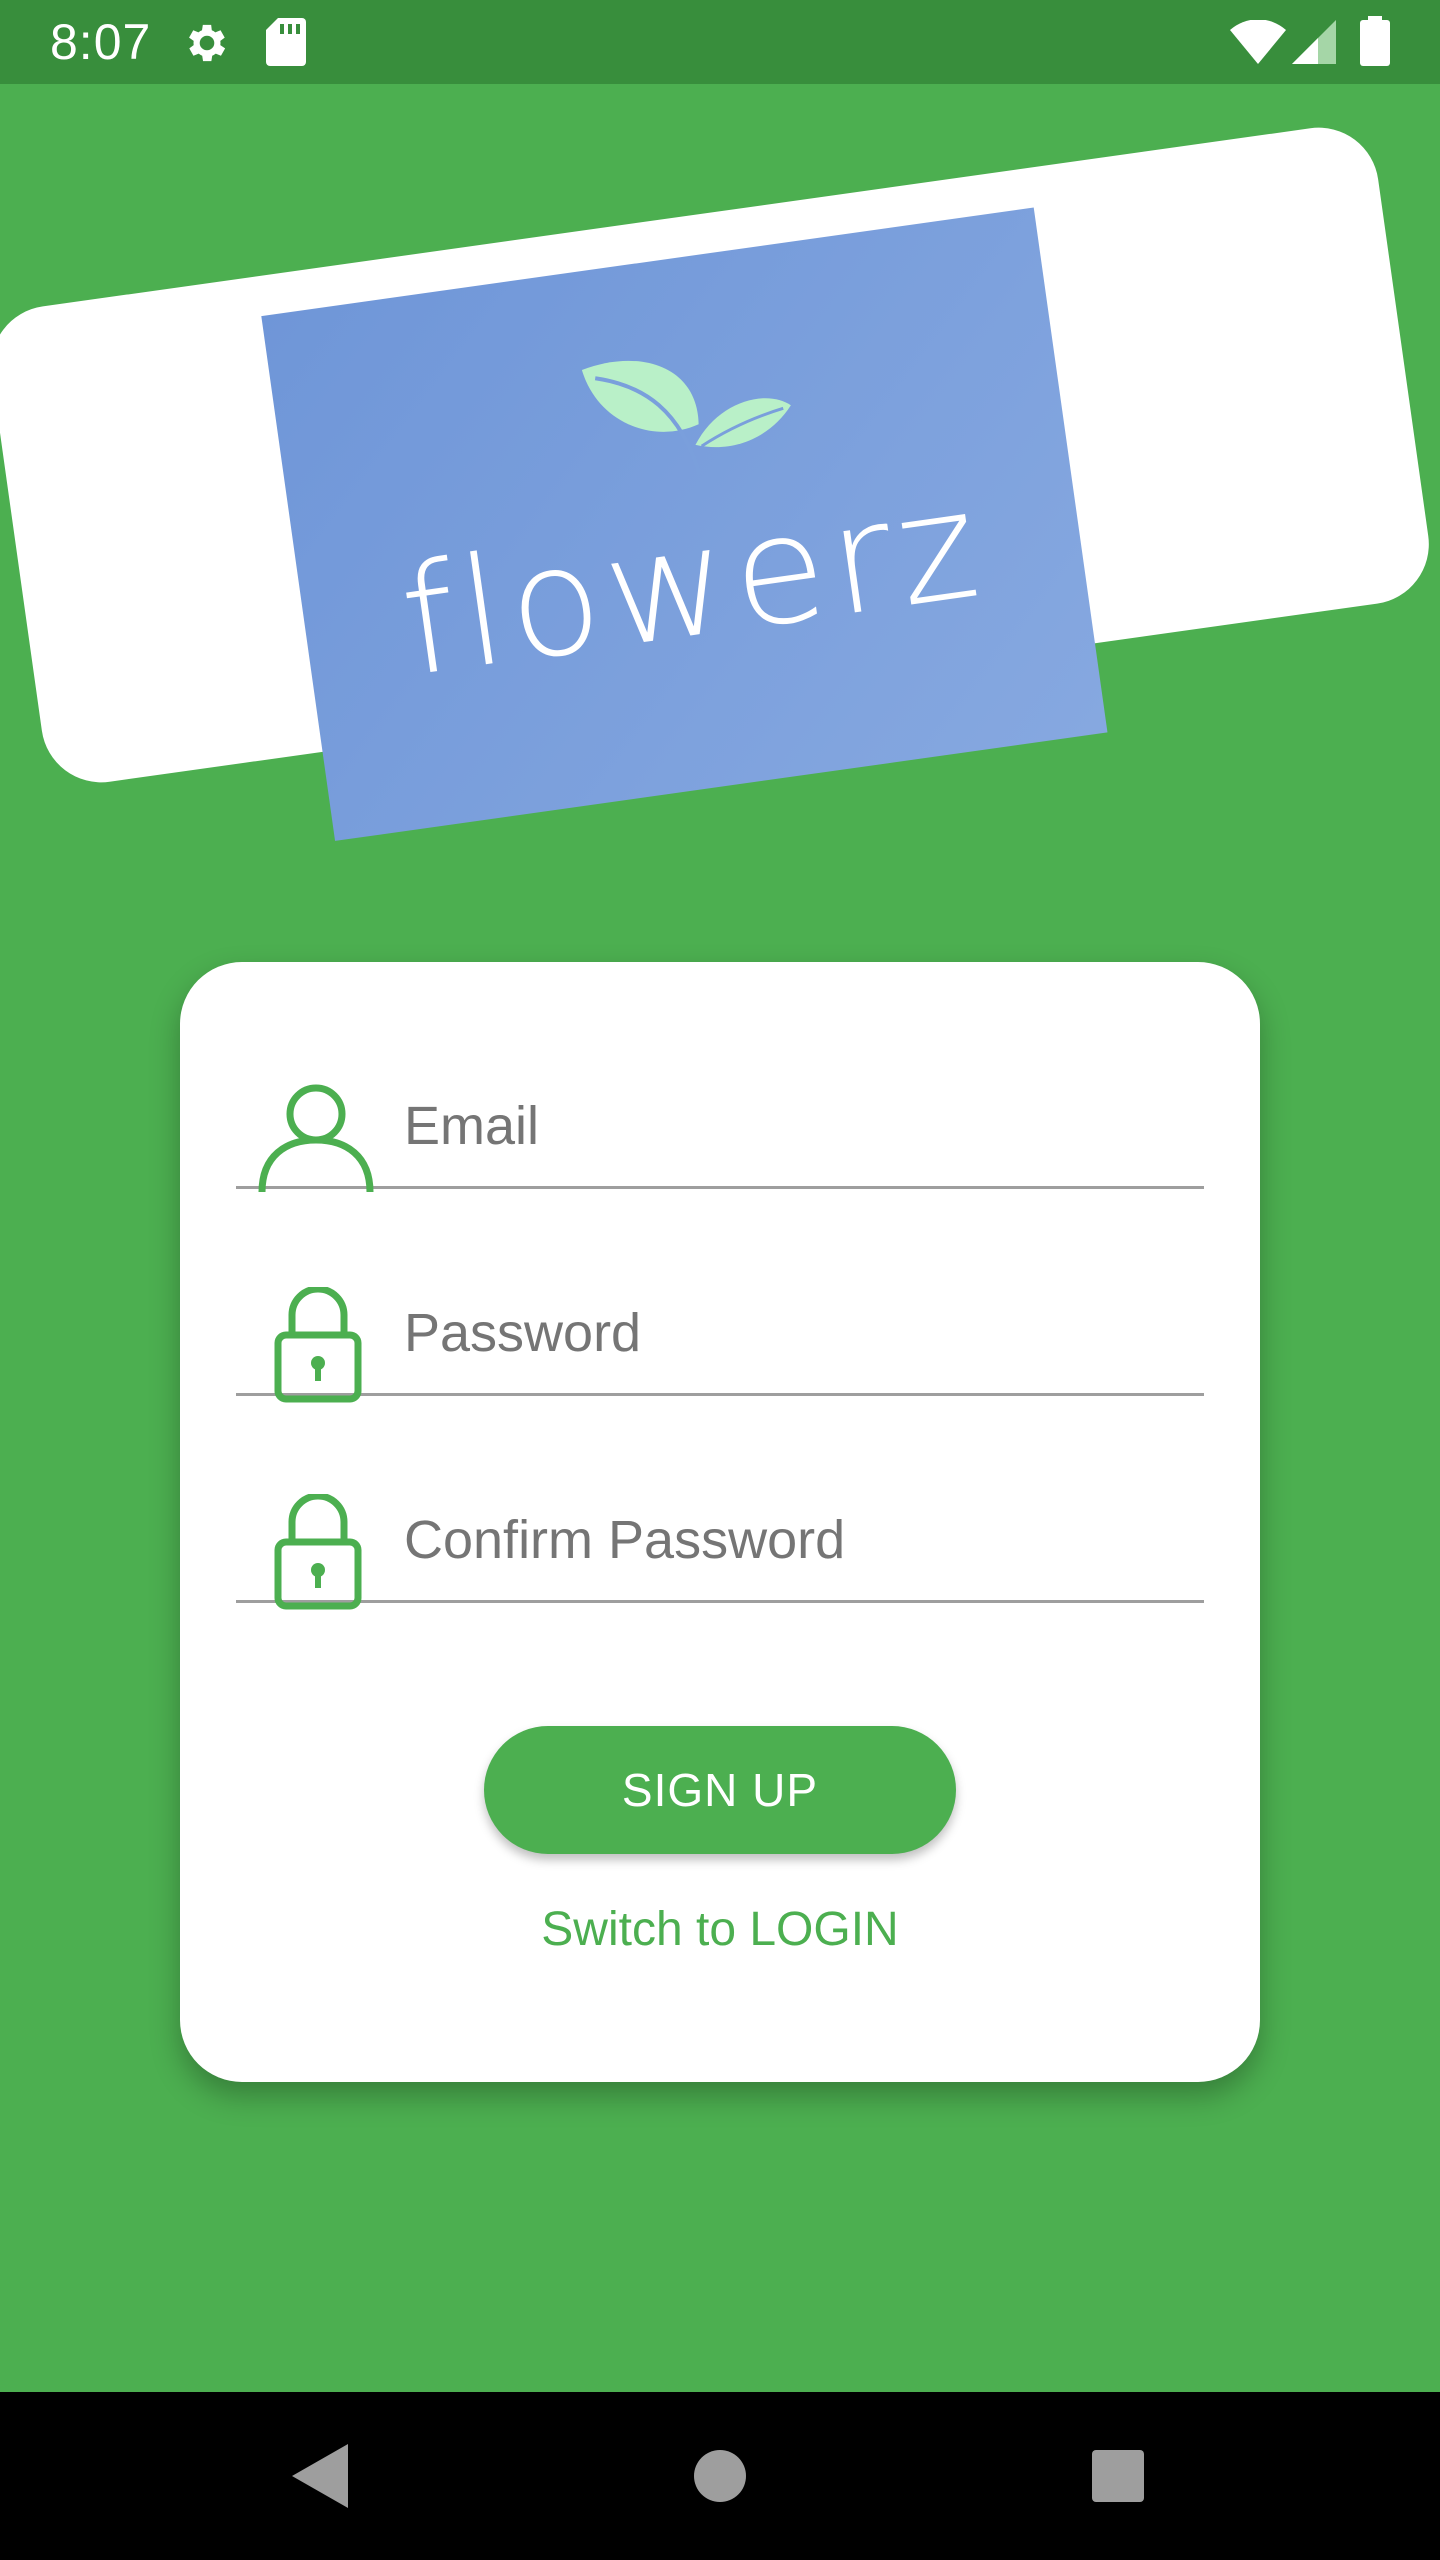  Describe the element at coordinates (1118, 2476) in the screenshot. I see `recents-icon` at that location.